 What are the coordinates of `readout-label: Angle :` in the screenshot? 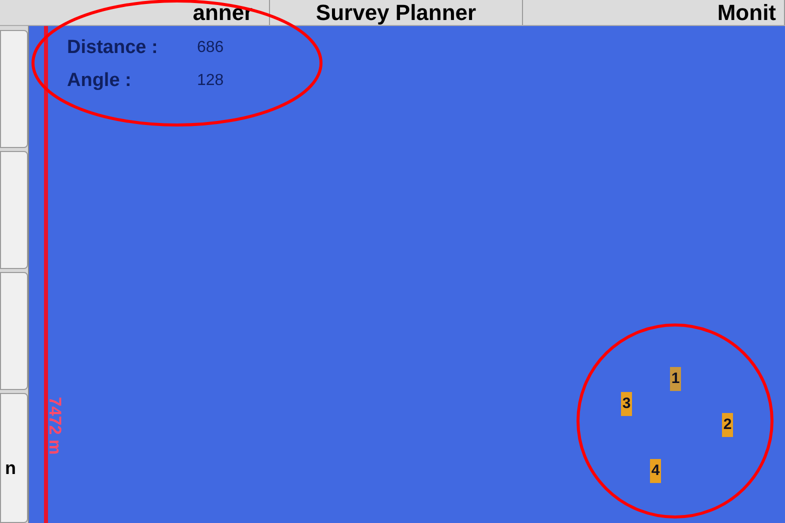 It's located at (99, 80).